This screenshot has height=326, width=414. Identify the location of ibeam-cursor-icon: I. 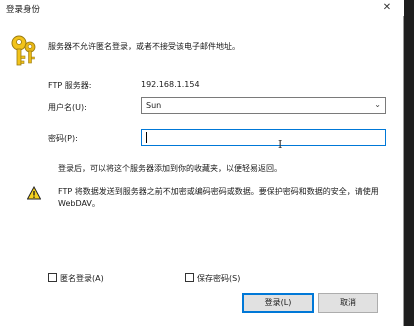
(280, 144).